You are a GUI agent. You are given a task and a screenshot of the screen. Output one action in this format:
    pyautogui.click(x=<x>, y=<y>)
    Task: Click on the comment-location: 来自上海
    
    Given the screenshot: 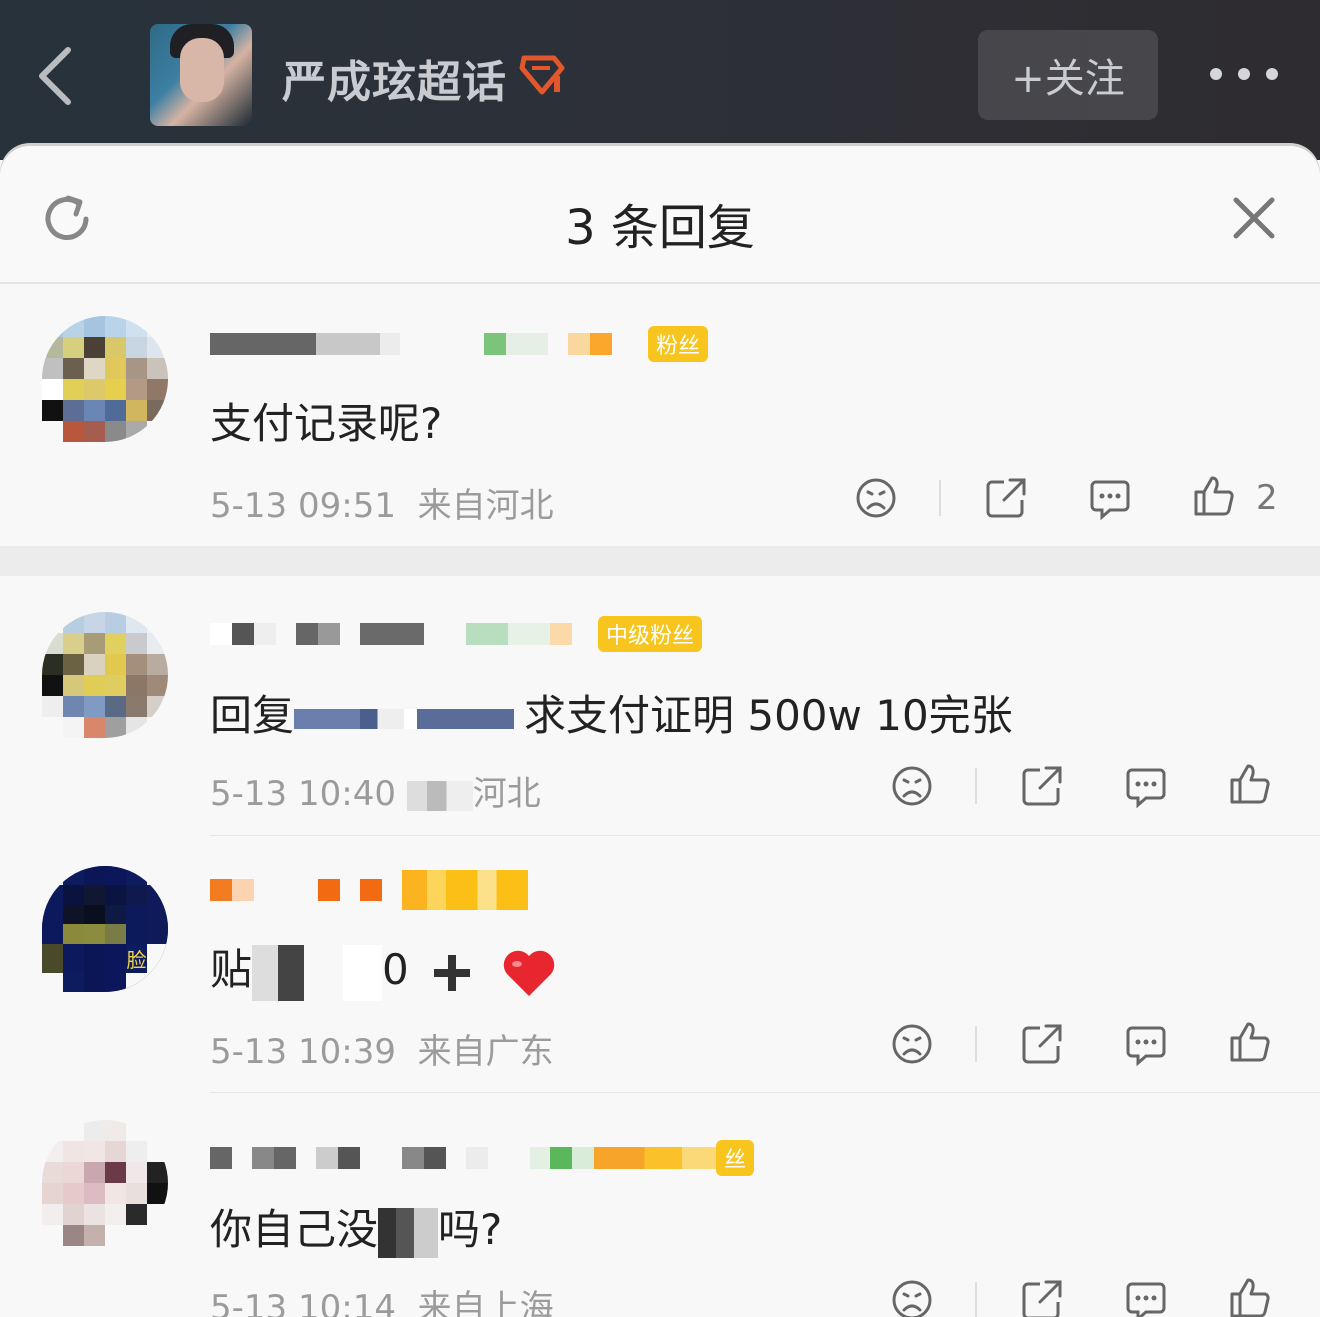 What is the action you would take?
    pyautogui.click(x=485, y=1302)
    